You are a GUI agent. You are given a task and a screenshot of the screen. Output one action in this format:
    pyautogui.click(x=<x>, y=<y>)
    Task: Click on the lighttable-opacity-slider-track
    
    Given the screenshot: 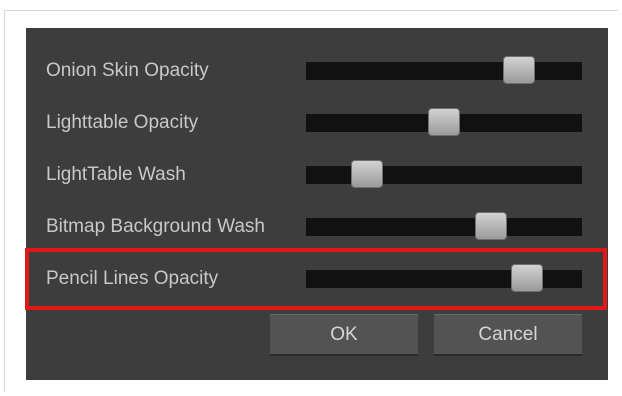 What is the action you would take?
    pyautogui.click(x=444, y=122)
    